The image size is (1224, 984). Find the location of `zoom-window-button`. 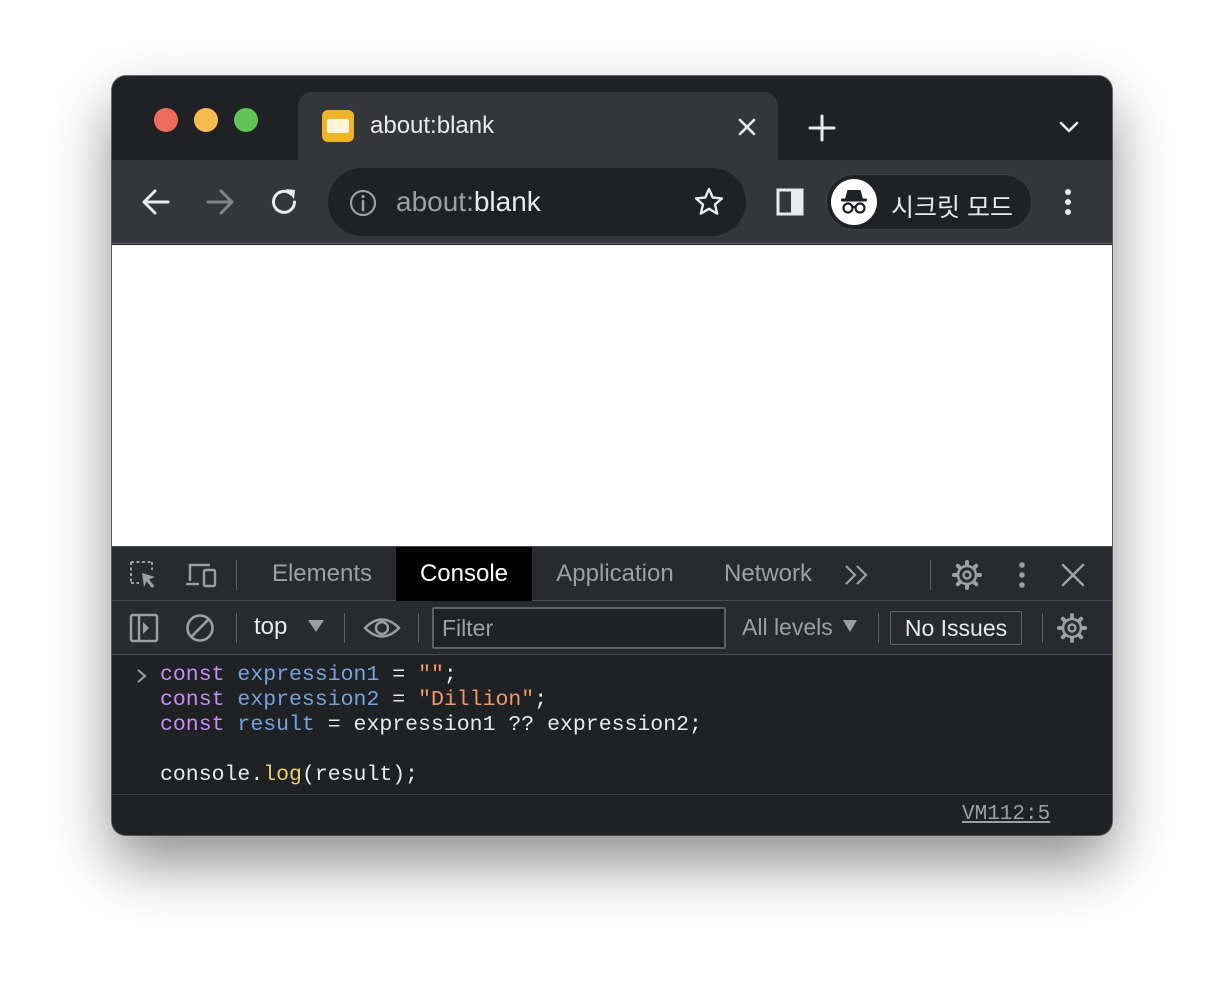

zoom-window-button is located at coordinates (246, 120).